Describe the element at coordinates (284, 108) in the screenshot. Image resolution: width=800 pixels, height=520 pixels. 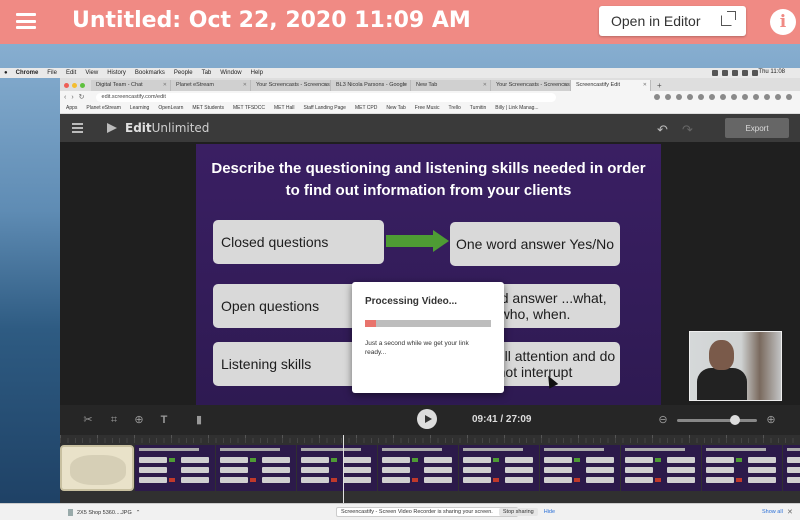
I see `bookmark: MET Hall` at that location.